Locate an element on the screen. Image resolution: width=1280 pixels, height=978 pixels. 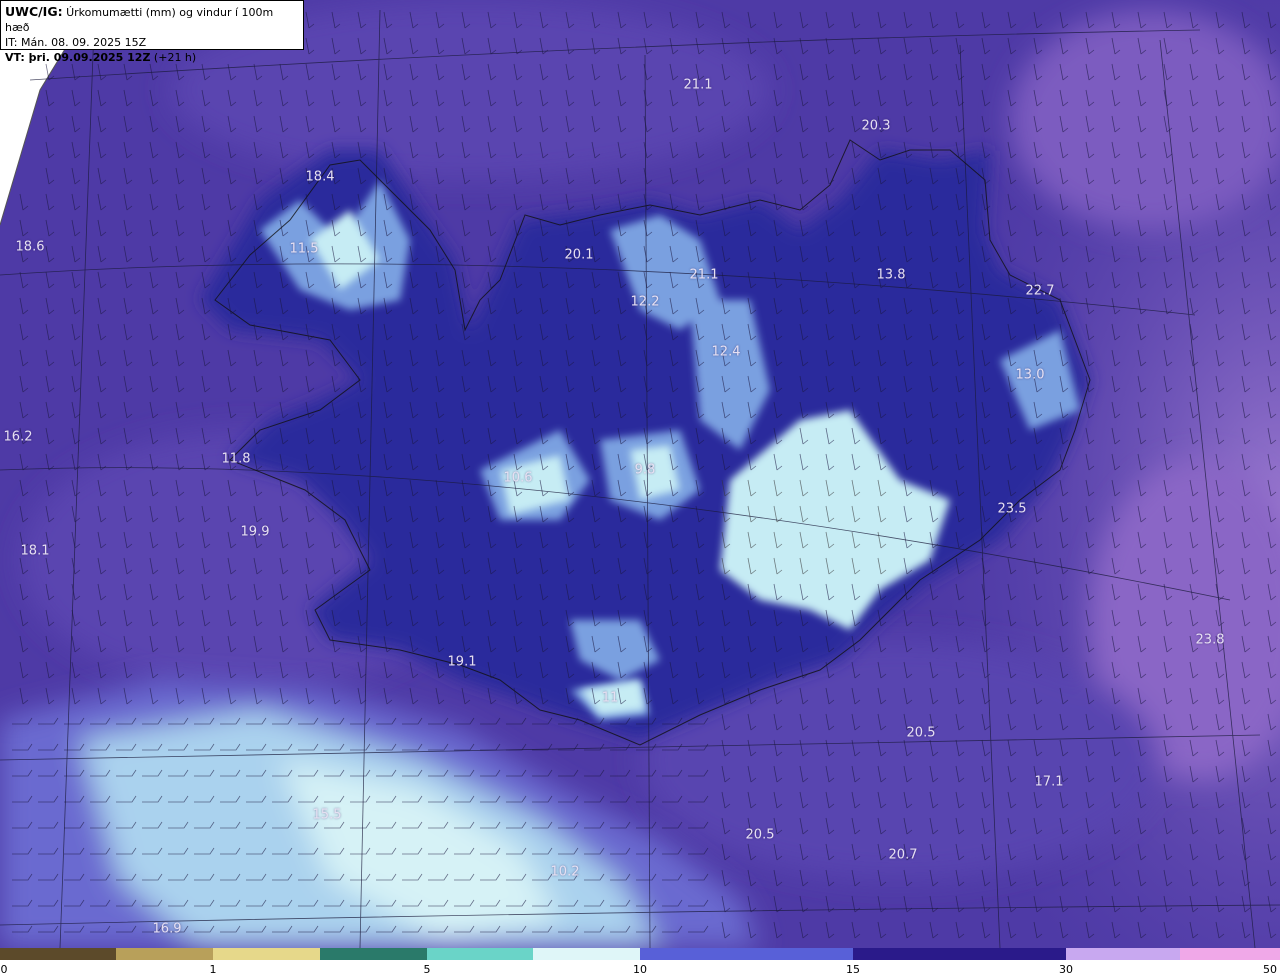
colorbar-tick-label: 30 is located at coordinates (1066, 969).